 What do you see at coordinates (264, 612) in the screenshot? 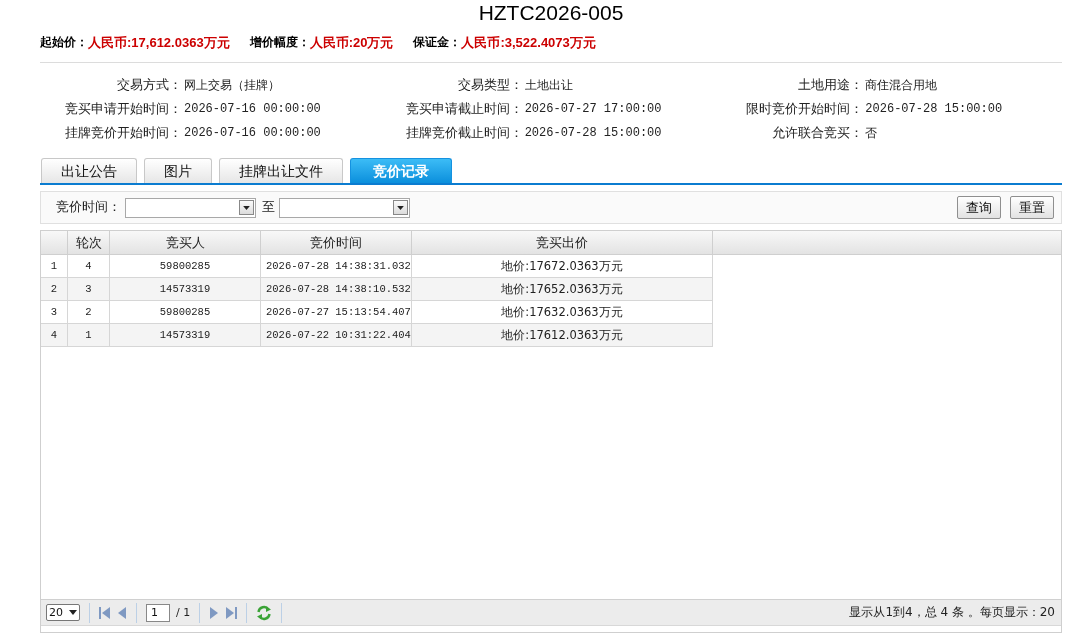
I see `refresh-icon` at bounding box center [264, 612].